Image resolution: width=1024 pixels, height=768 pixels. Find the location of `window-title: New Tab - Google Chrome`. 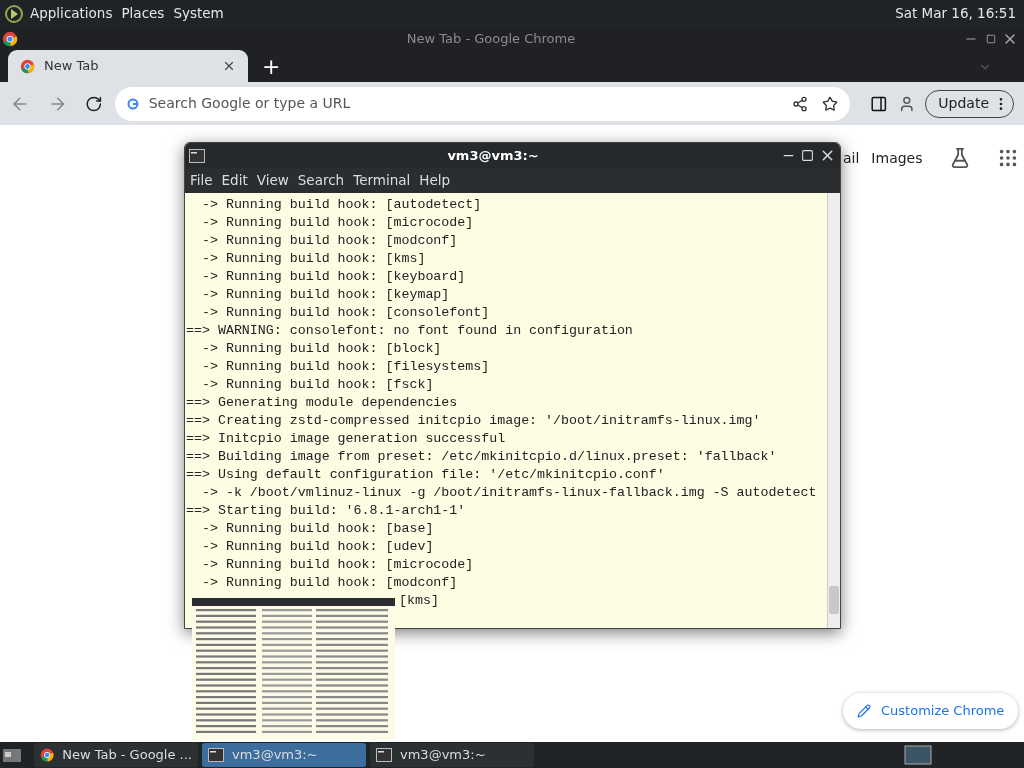

window-title: New Tab - Google Chrome is located at coordinates (491, 38).